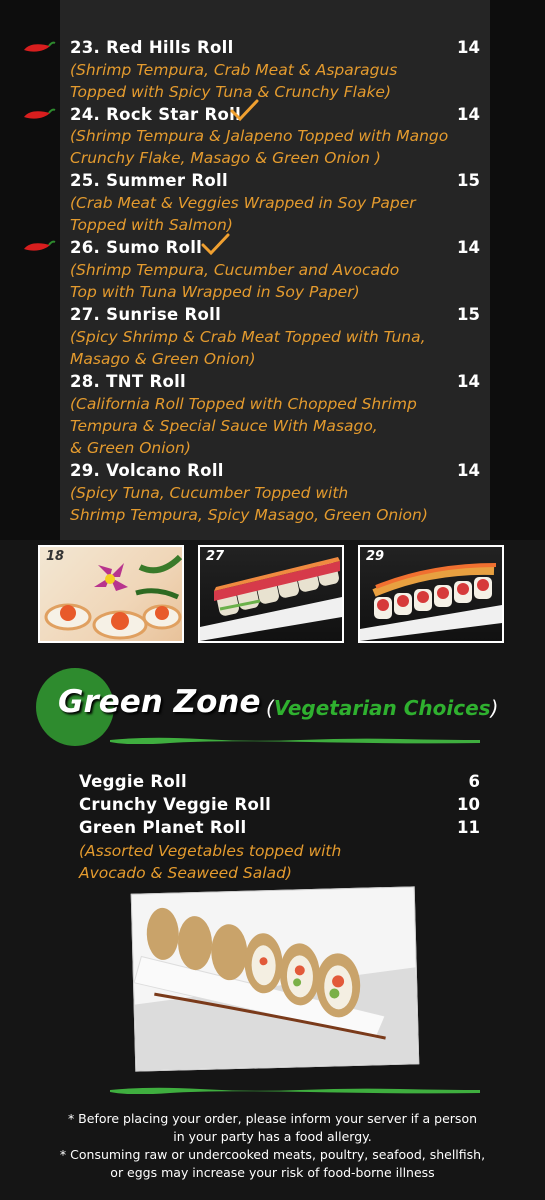 This screenshot has width=545, height=1200. I want to click on photo-roll-29: 29, so click(431, 594).